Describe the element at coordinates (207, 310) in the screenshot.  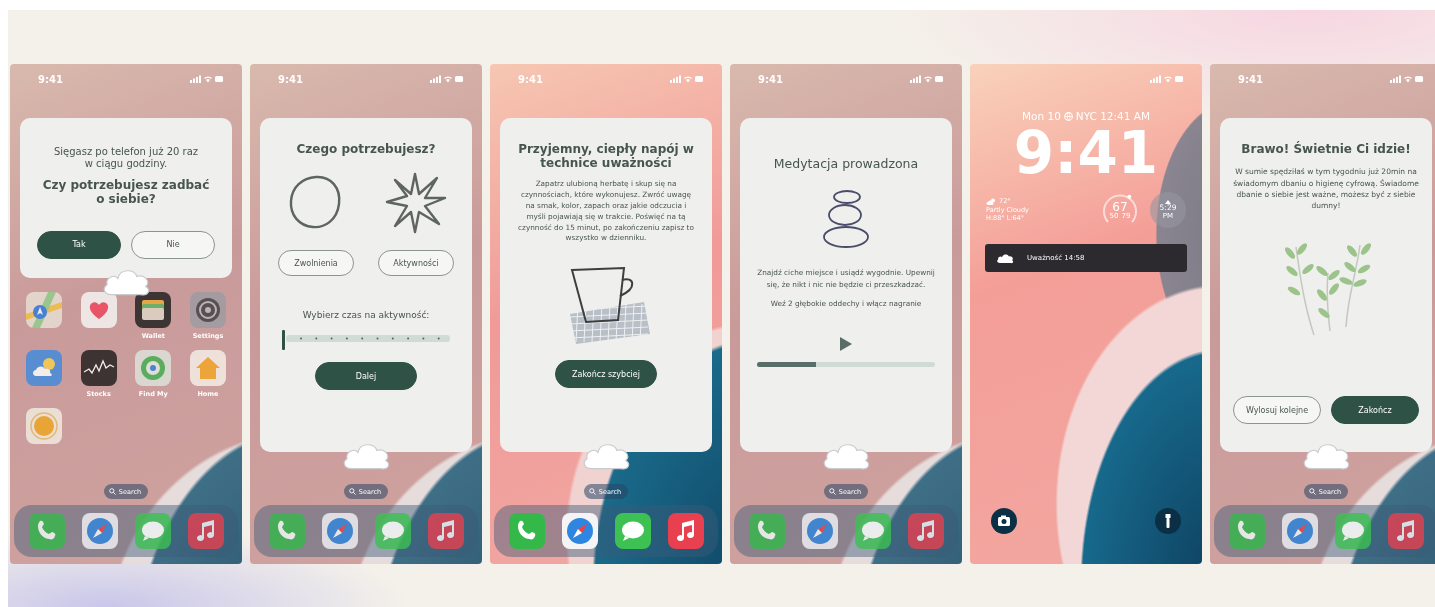
I see `gear-icon` at that location.